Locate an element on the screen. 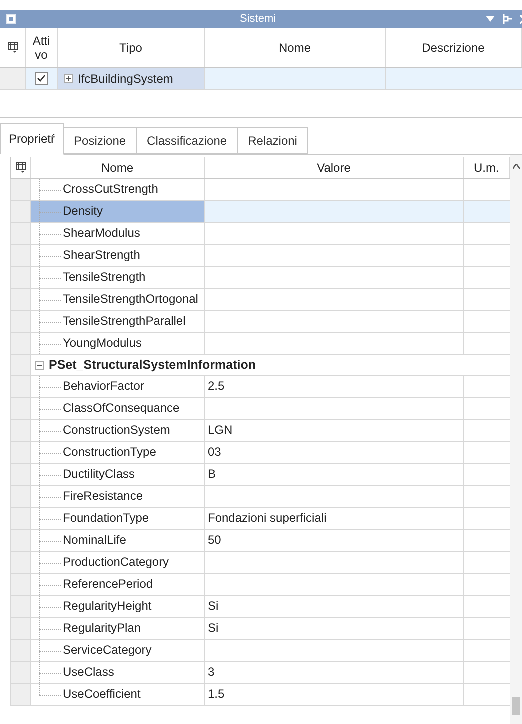  pin-icon is located at coordinates (507, 19).